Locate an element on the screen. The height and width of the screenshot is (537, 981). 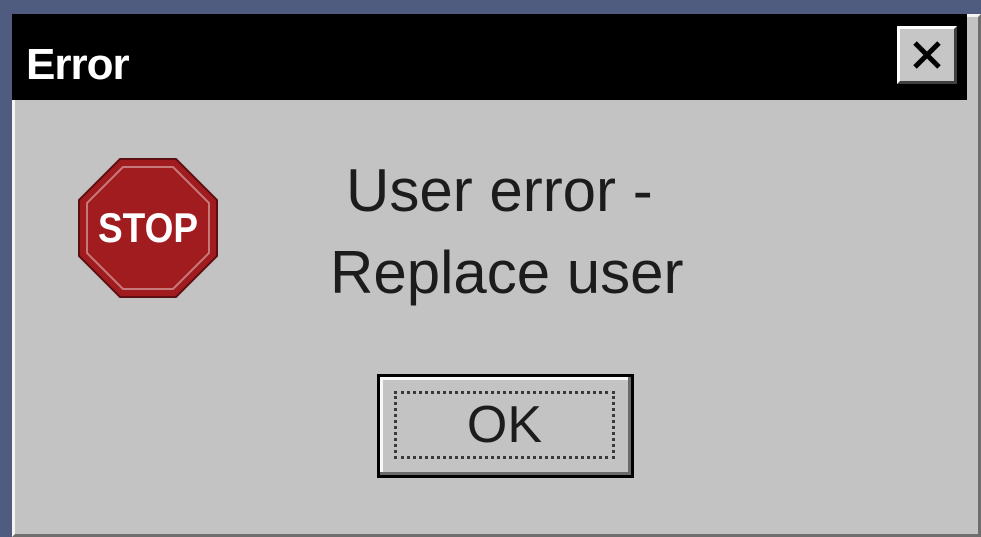
window-title: Error is located at coordinates (78, 64).